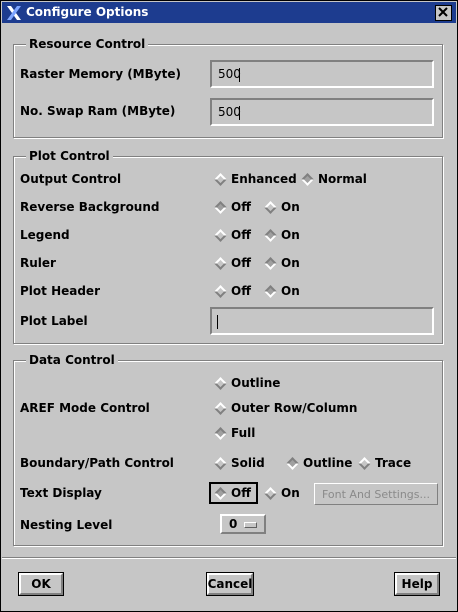 The height and width of the screenshot is (612, 458). I want to click on boundary-trace-radio: Trace, so click(383, 463).